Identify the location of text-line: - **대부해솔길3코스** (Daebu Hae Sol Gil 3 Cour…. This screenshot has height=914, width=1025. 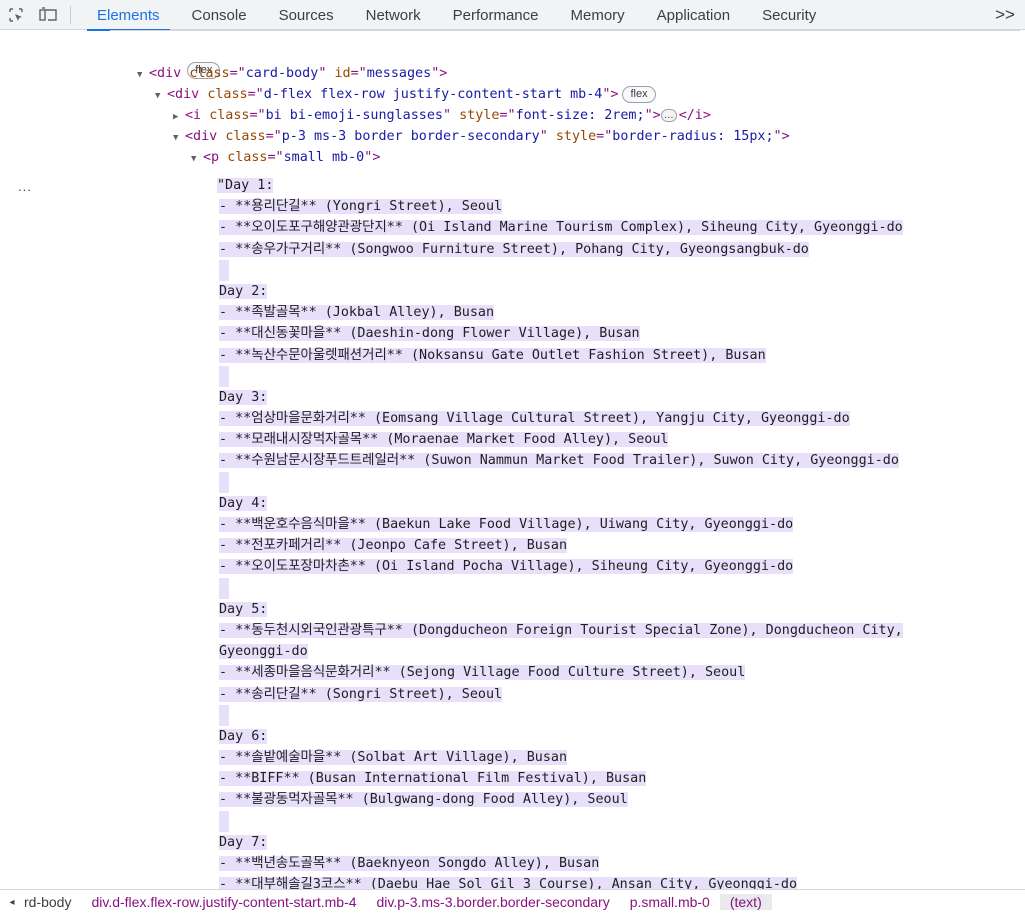
(622, 881).